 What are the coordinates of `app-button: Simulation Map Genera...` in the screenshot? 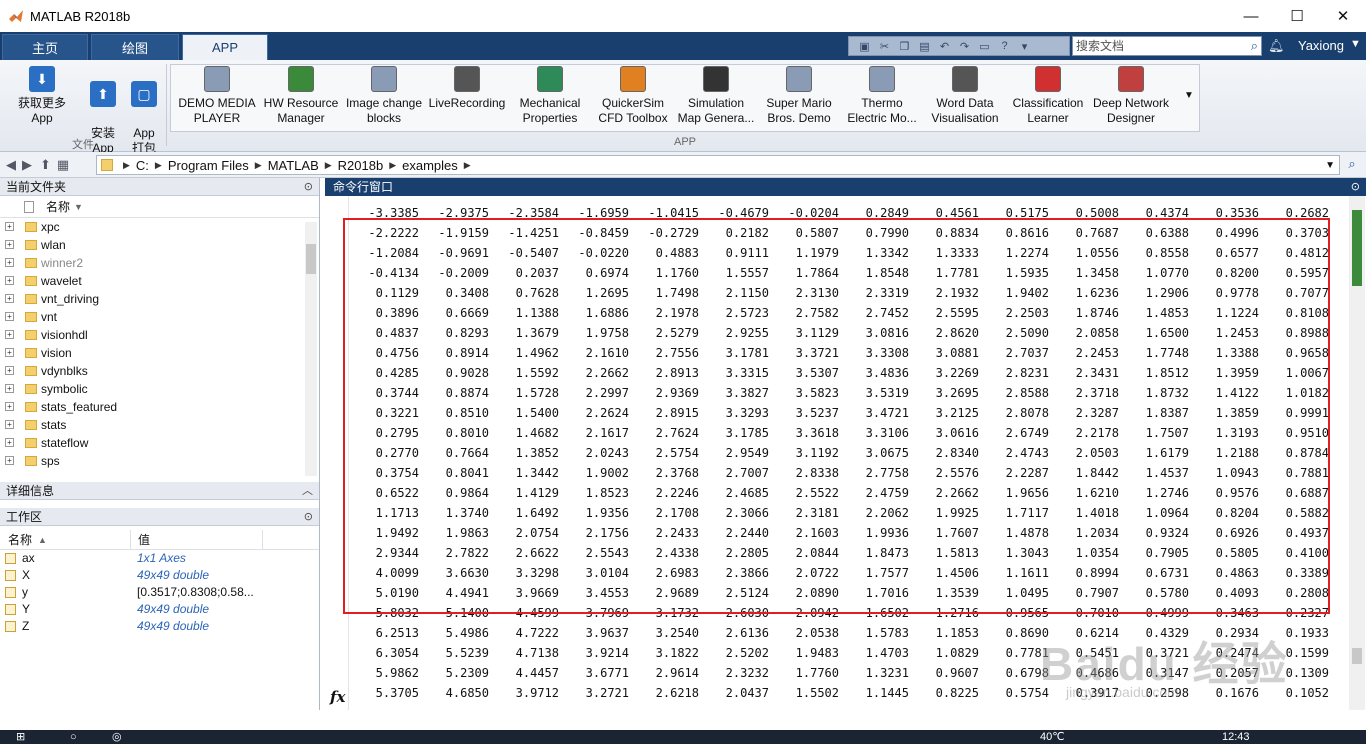 It's located at (716, 96).